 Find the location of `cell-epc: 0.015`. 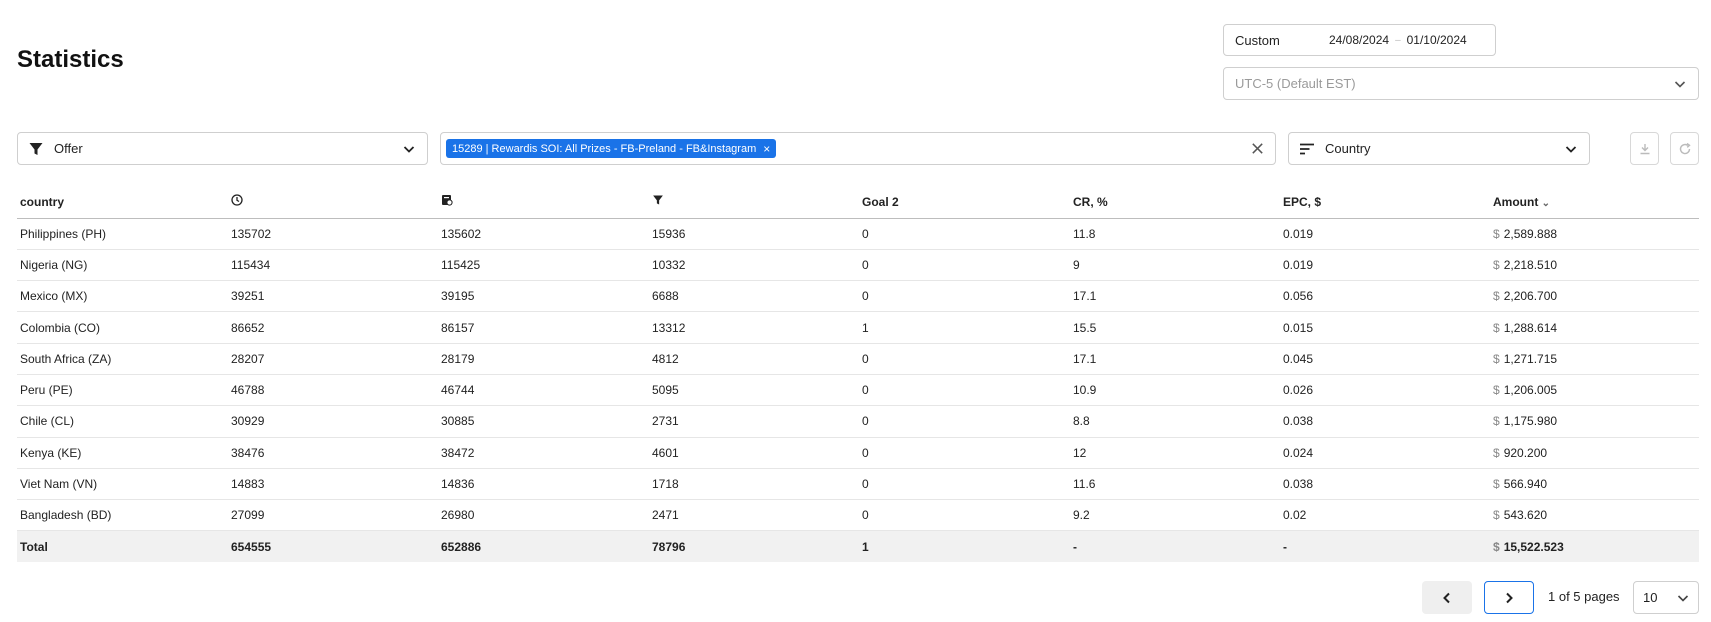

cell-epc: 0.015 is located at coordinates (1385, 327).